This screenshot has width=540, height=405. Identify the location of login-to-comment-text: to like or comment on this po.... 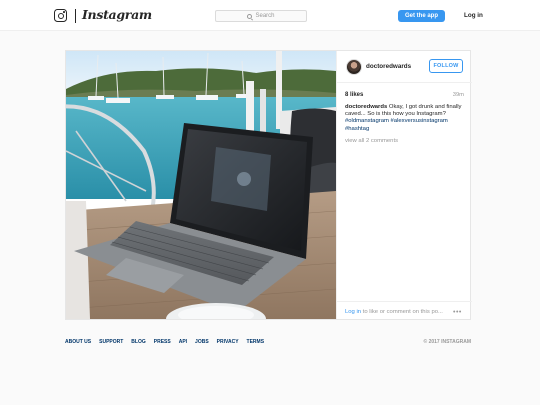
(402, 312).